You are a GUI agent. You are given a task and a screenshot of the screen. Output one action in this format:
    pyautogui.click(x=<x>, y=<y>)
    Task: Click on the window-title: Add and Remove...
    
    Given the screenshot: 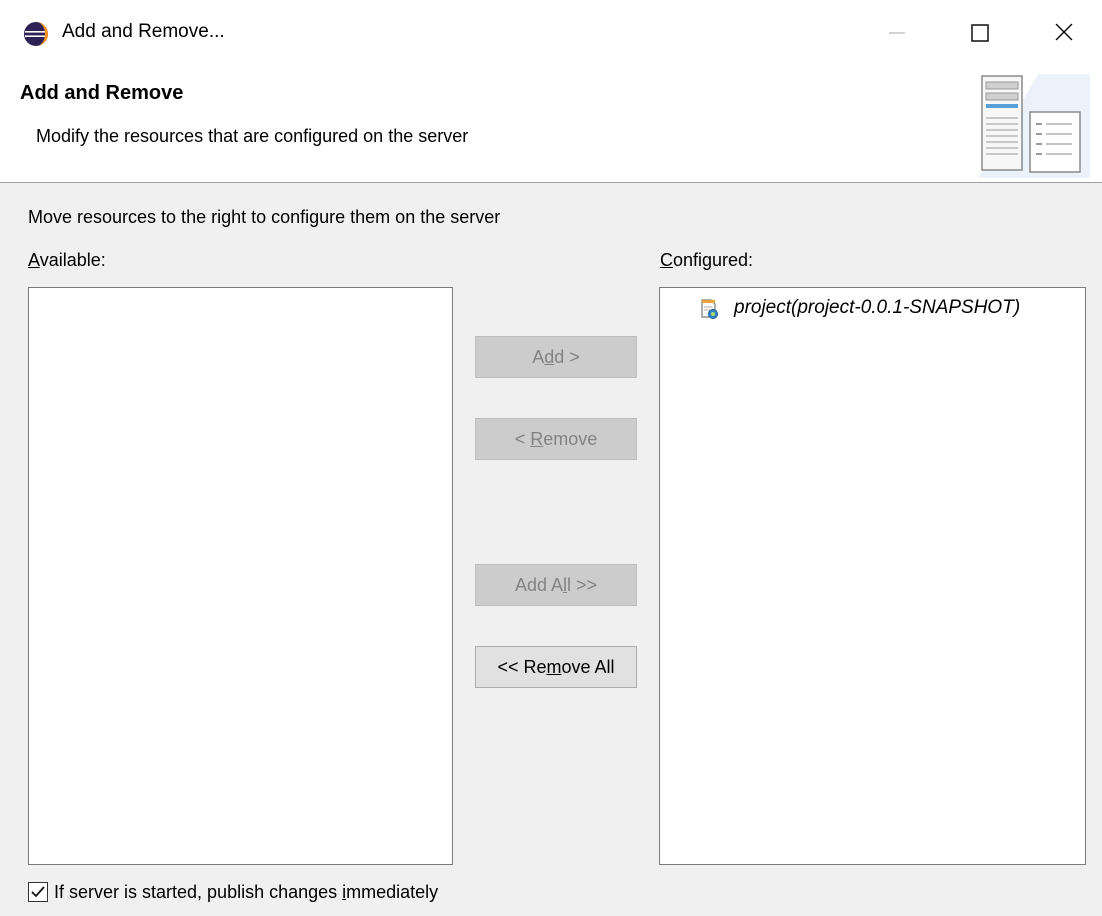 What is the action you would take?
    pyautogui.click(x=143, y=31)
    